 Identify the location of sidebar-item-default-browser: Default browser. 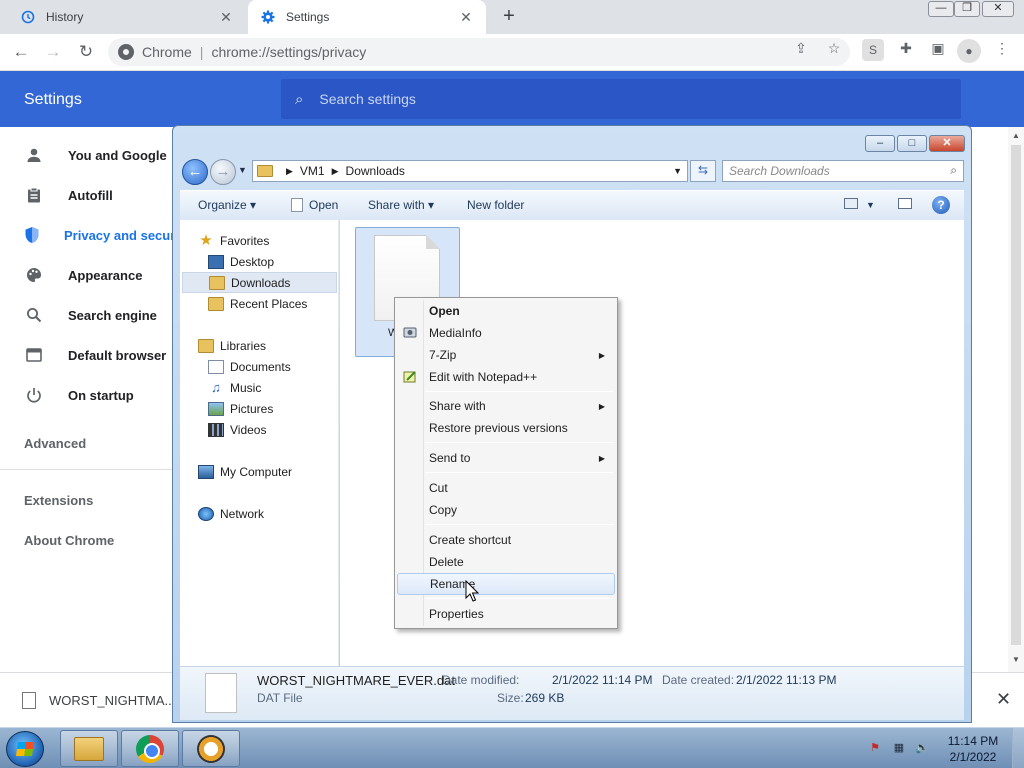
(87, 355).